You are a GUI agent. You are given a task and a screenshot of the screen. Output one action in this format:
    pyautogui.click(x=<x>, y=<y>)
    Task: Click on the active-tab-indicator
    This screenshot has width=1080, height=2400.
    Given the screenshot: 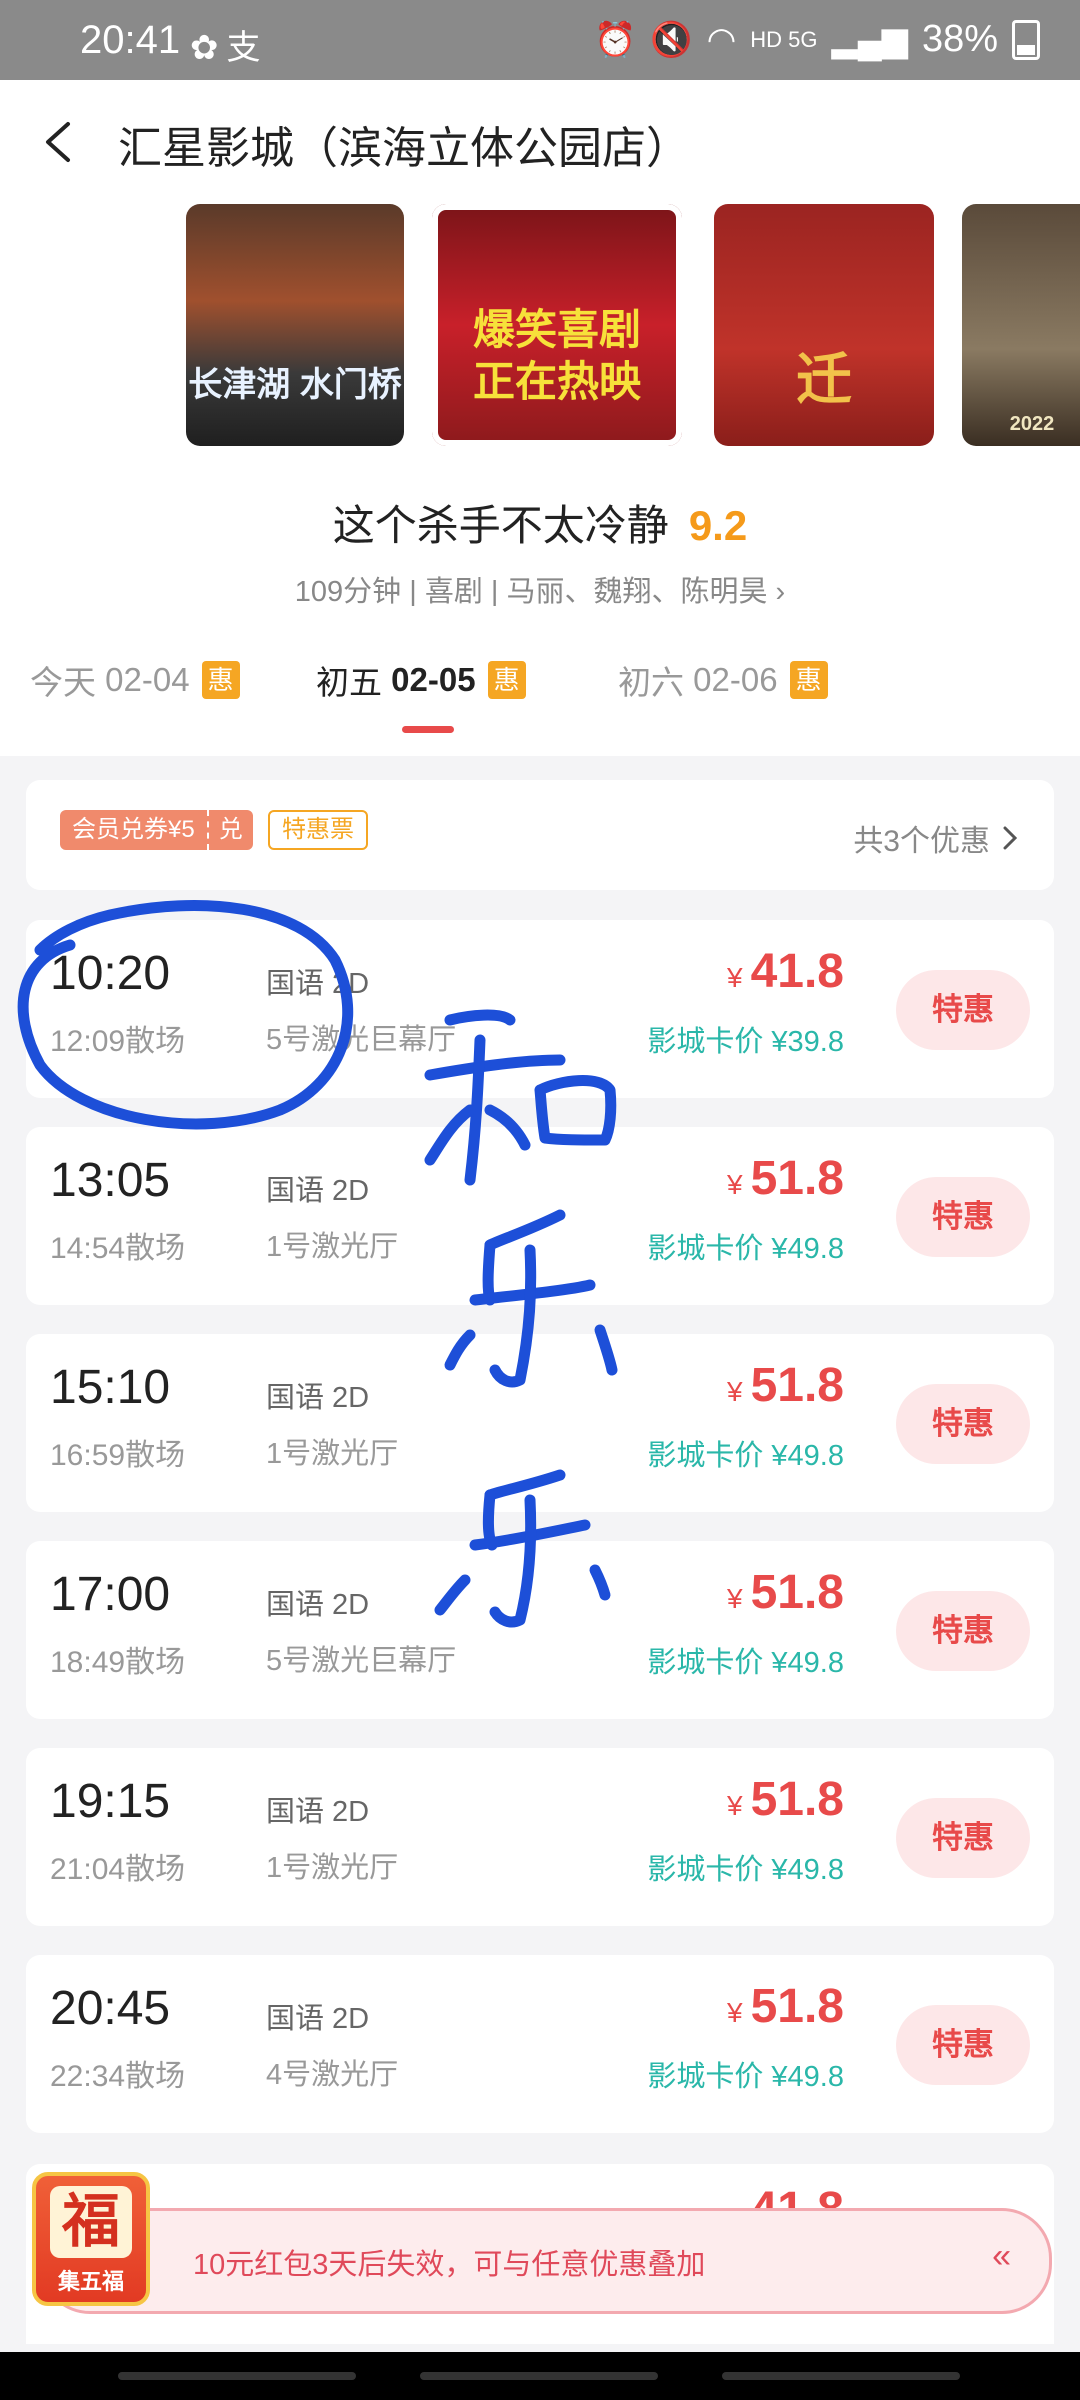 What is the action you would take?
    pyautogui.click(x=428, y=729)
    